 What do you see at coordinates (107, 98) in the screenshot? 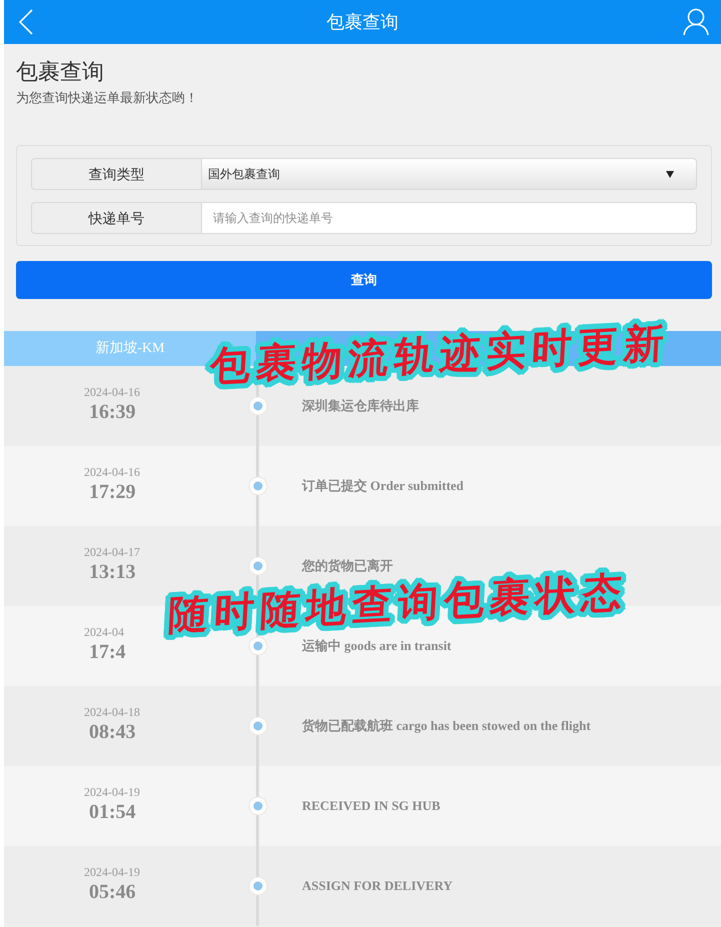
I see `page-subtitle: 为您查询快递运单最新状态哟！` at bounding box center [107, 98].